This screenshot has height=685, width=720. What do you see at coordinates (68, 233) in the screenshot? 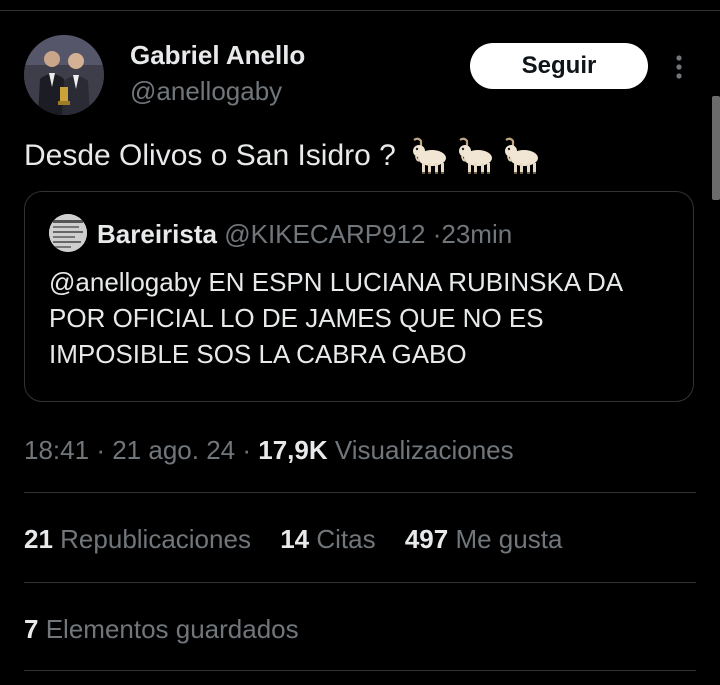
I see `quoted-author-avatar` at bounding box center [68, 233].